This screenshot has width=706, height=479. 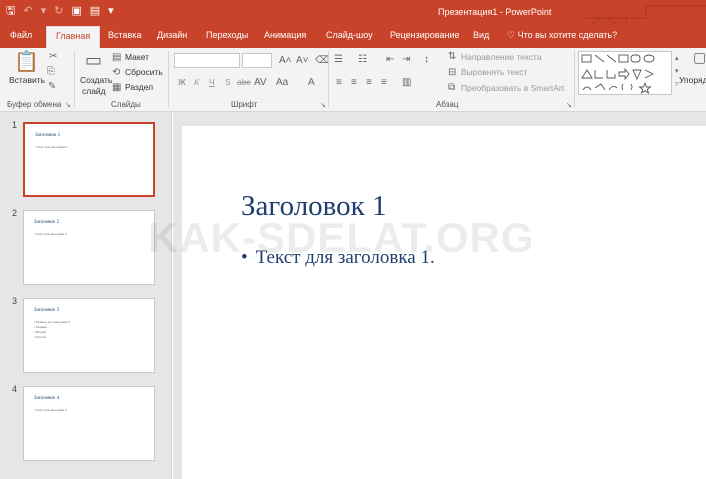 What do you see at coordinates (285, 35) in the screenshot?
I see `tab-animations: Анимация` at bounding box center [285, 35].